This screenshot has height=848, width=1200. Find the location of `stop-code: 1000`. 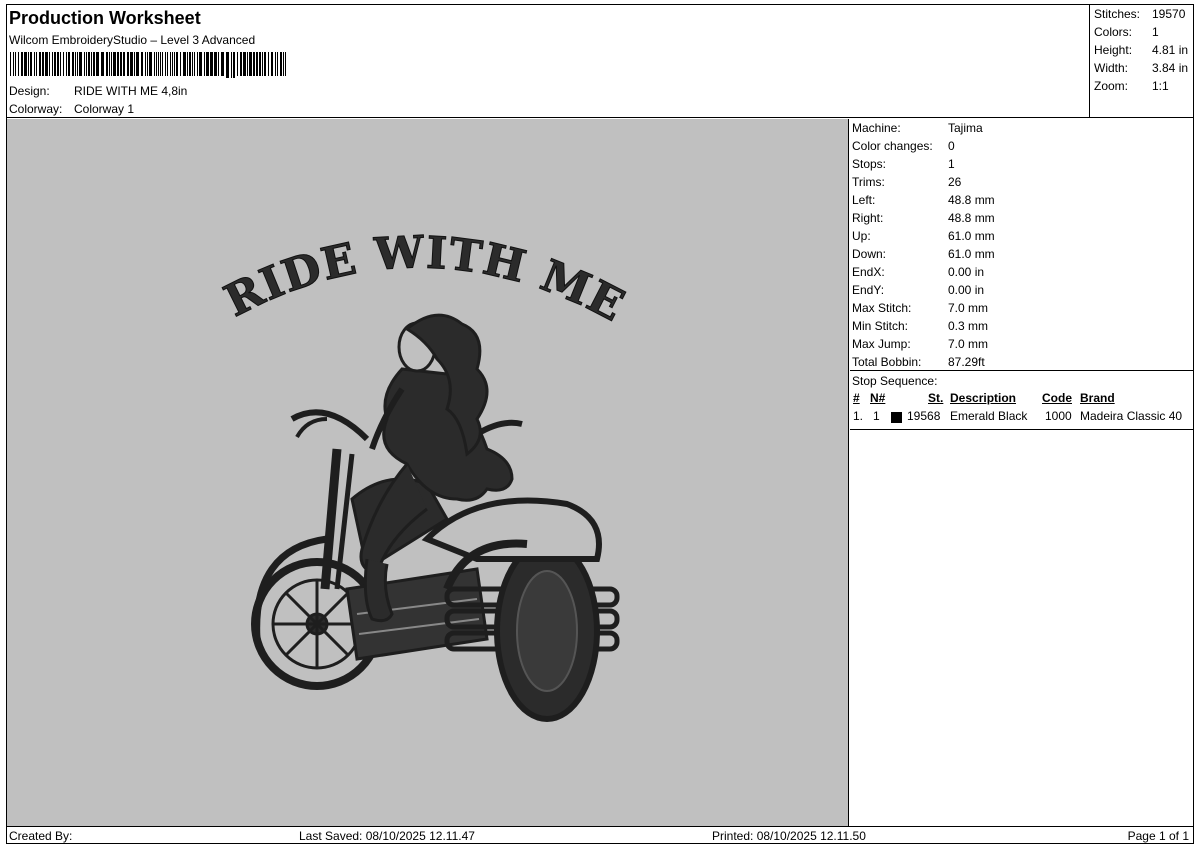

stop-code: 1000 is located at coordinates (1058, 416).